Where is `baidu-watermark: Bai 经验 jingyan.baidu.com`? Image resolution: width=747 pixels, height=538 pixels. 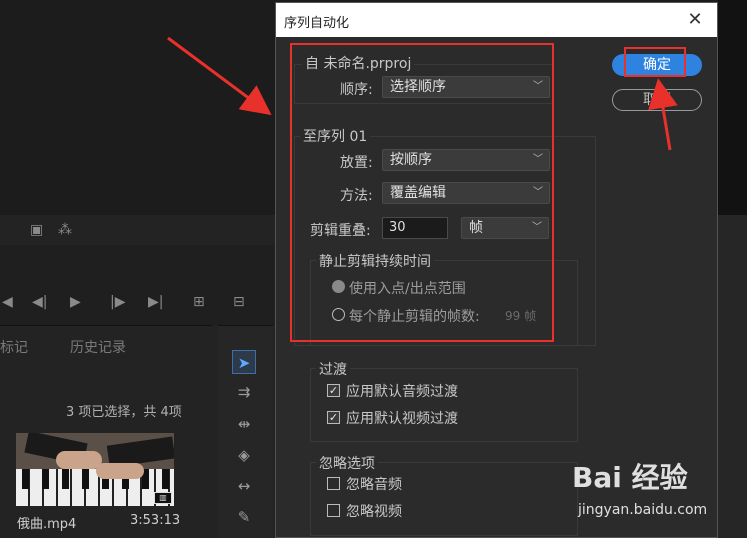 baidu-watermark: Bai 经验 jingyan.baidu.com is located at coordinates (657, 491).